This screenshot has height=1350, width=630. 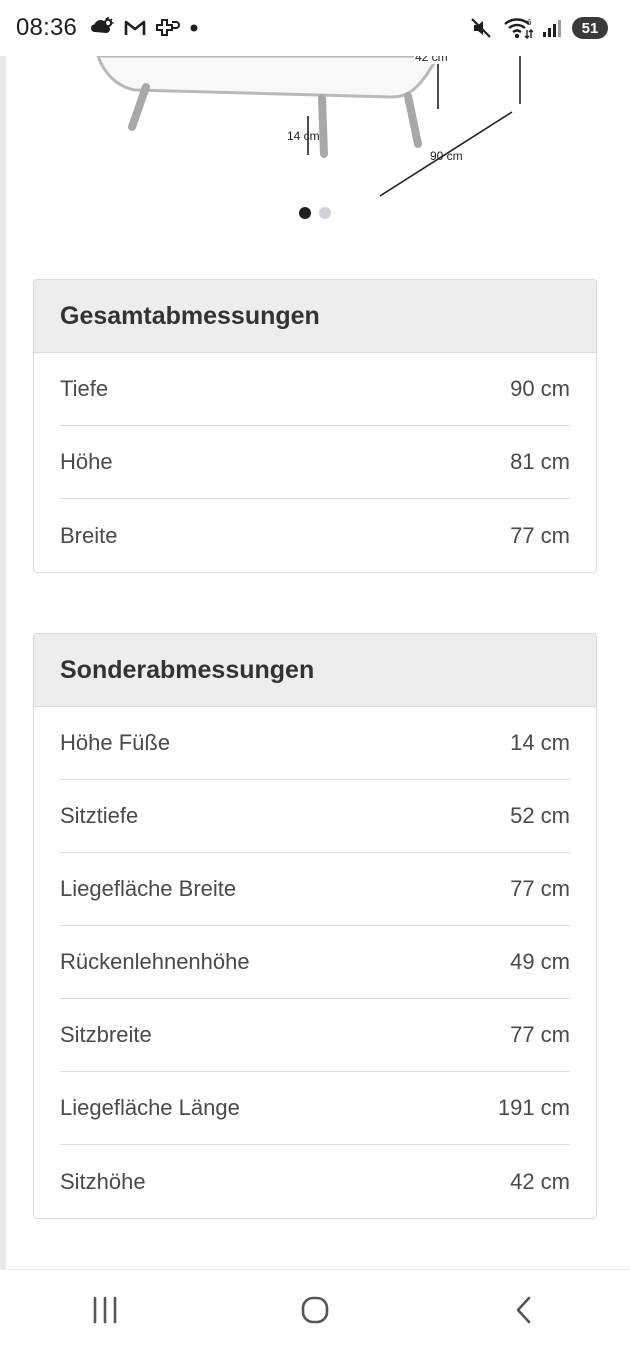 What do you see at coordinates (268, 77) in the screenshot?
I see `sofa-base` at bounding box center [268, 77].